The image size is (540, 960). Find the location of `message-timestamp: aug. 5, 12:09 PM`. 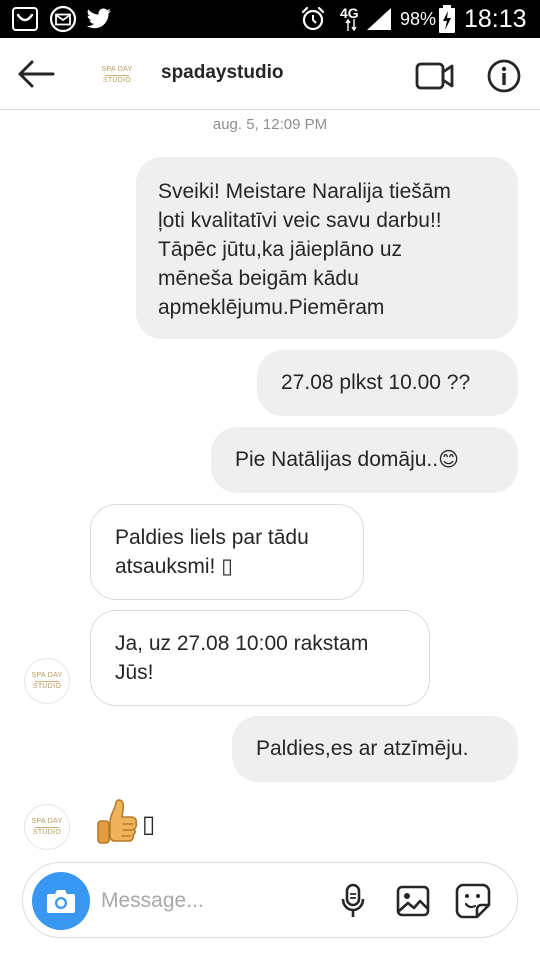

message-timestamp: aug. 5, 12:09 PM is located at coordinates (270, 124).